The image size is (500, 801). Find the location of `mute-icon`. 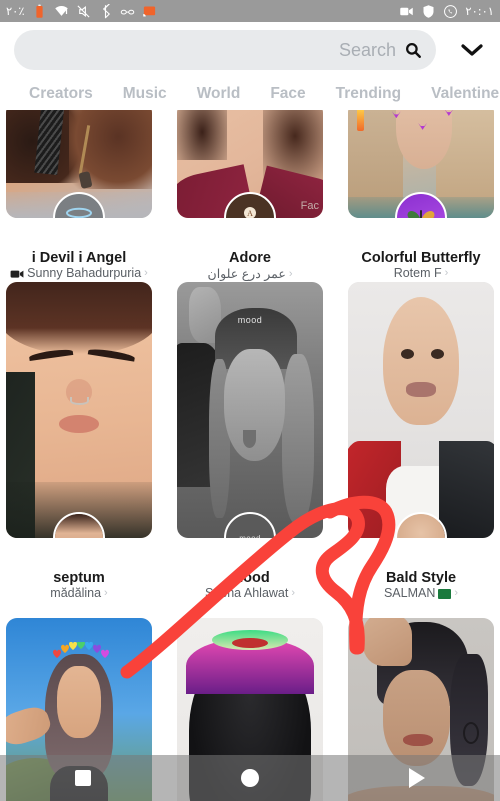

mute-icon is located at coordinates (83, 11).